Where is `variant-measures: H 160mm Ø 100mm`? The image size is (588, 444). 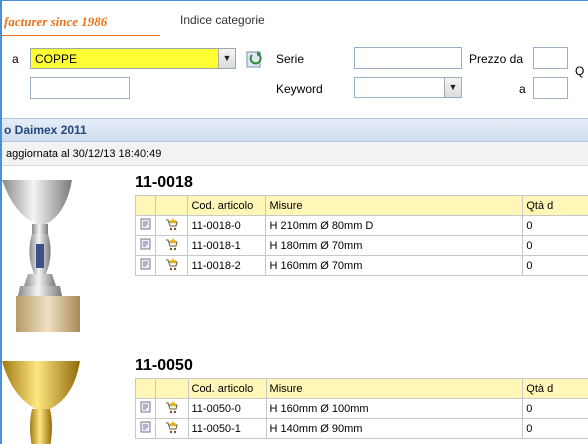
variant-measures: H 160mm Ø 100mm is located at coordinates (394, 408).